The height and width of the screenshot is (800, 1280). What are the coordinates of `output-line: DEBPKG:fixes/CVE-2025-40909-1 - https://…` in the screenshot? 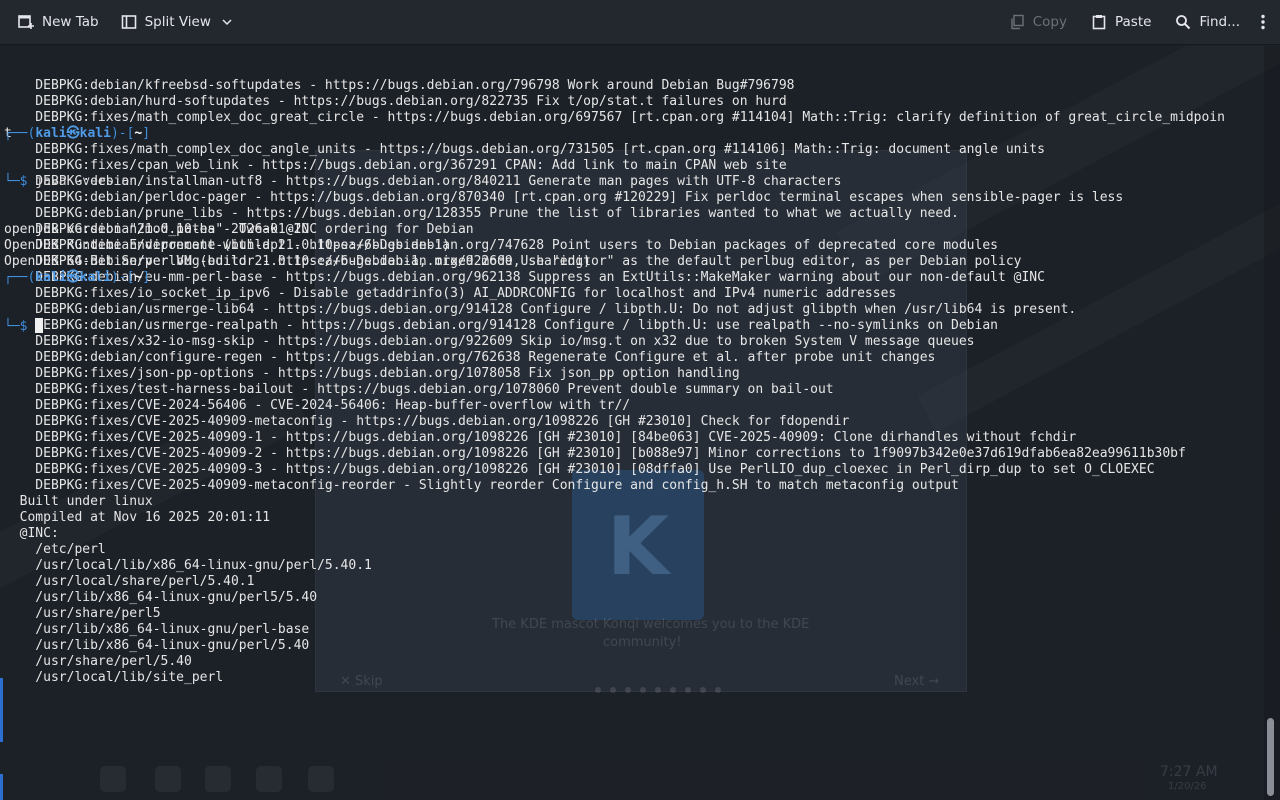 It's located at (540, 437).